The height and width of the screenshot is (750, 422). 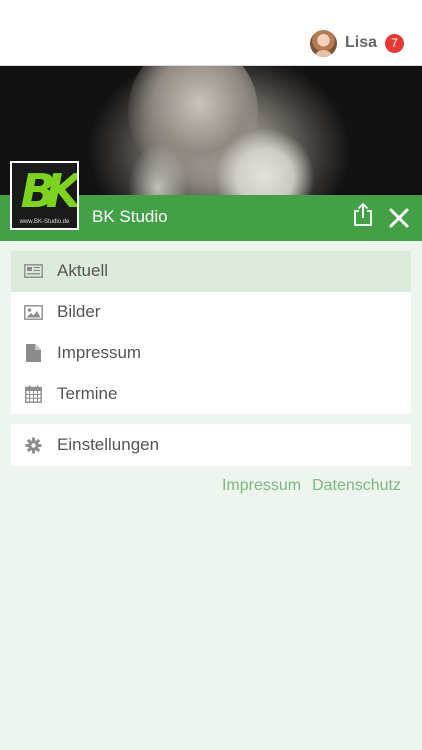 I want to click on logo-mark: BK, so click(x=48, y=191).